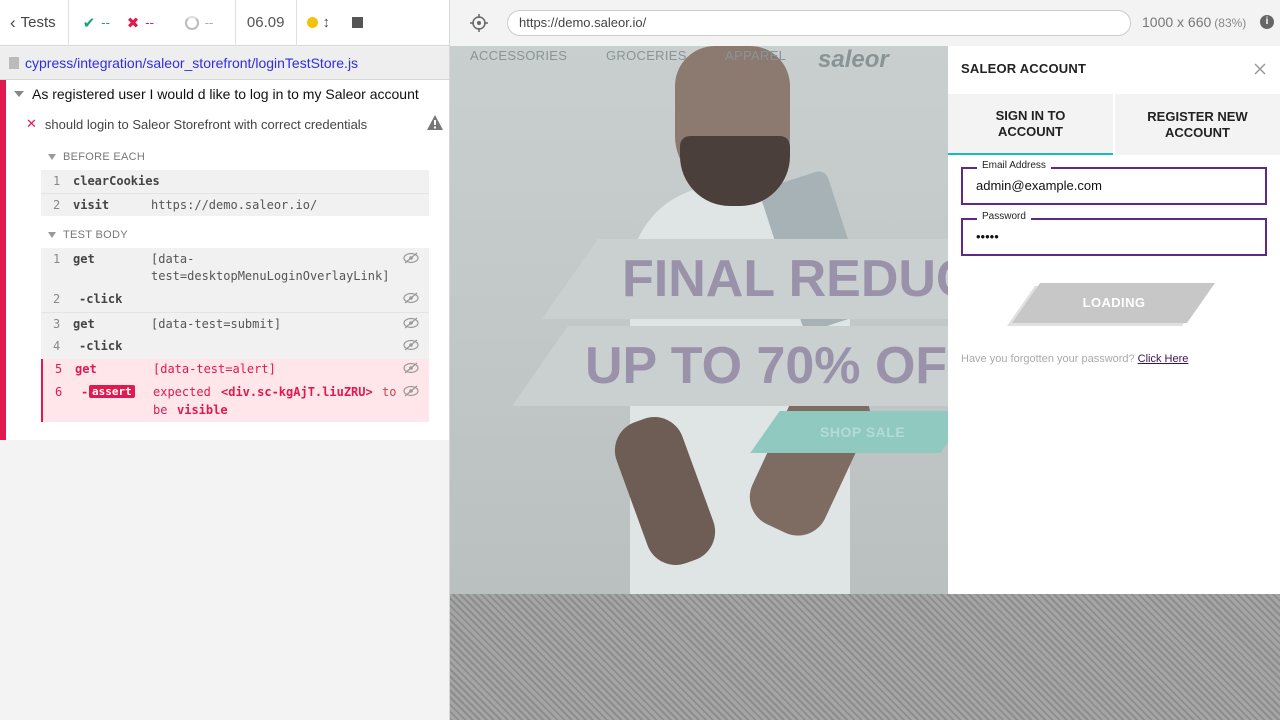 This screenshot has width=1280, height=720. What do you see at coordinates (191, 22) in the screenshot?
I see `pending-circle-icon` at bounding box center [191, 22].